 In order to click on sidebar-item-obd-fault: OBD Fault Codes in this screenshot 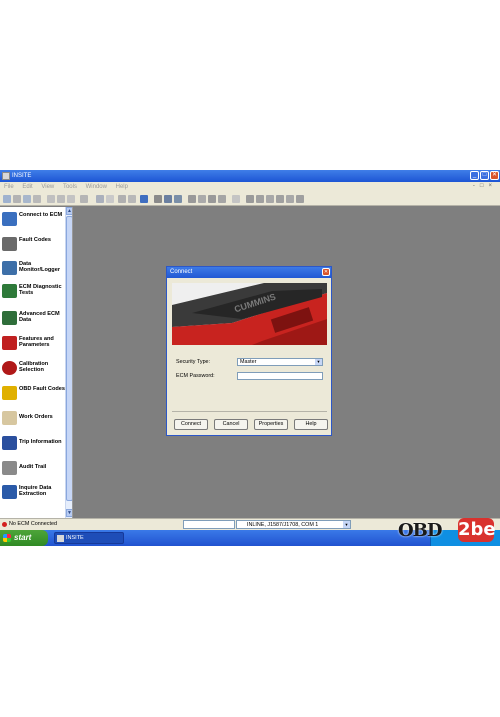, I will do `click(33, 394)`.